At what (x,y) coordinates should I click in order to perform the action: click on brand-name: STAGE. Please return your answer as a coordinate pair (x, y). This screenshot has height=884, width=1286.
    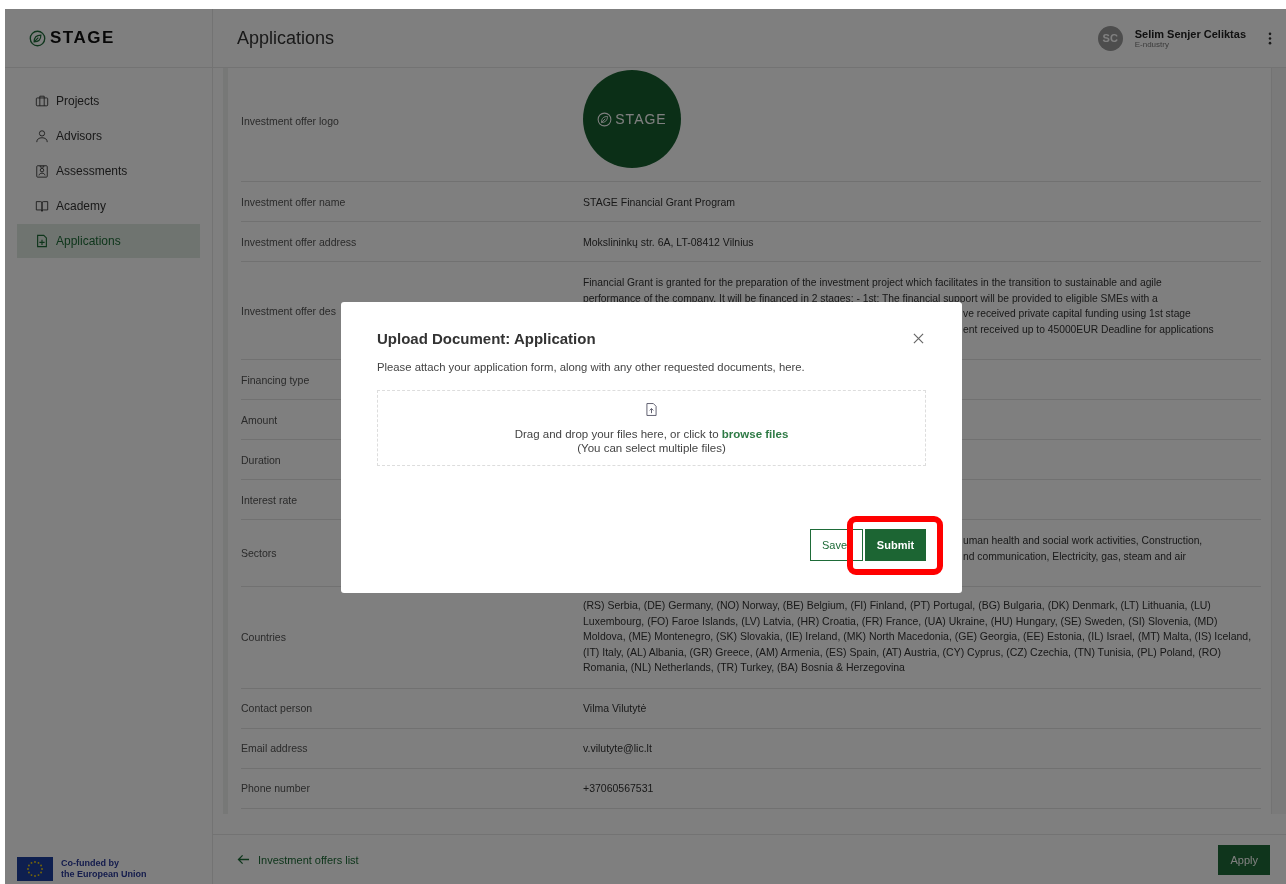
    Looking at the image, I should click on (82, 38).